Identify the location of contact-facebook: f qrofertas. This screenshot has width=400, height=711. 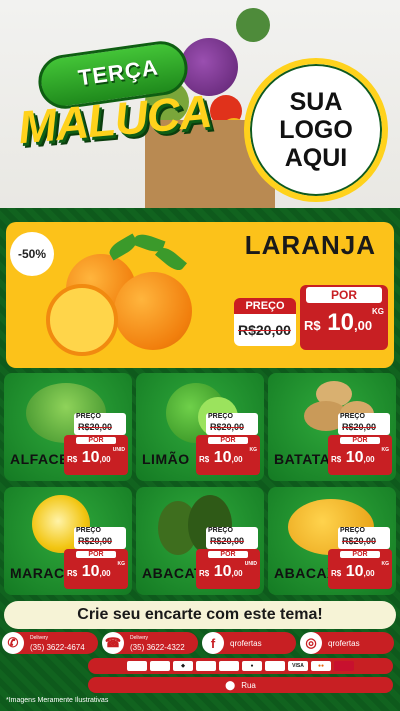
(249, 643).